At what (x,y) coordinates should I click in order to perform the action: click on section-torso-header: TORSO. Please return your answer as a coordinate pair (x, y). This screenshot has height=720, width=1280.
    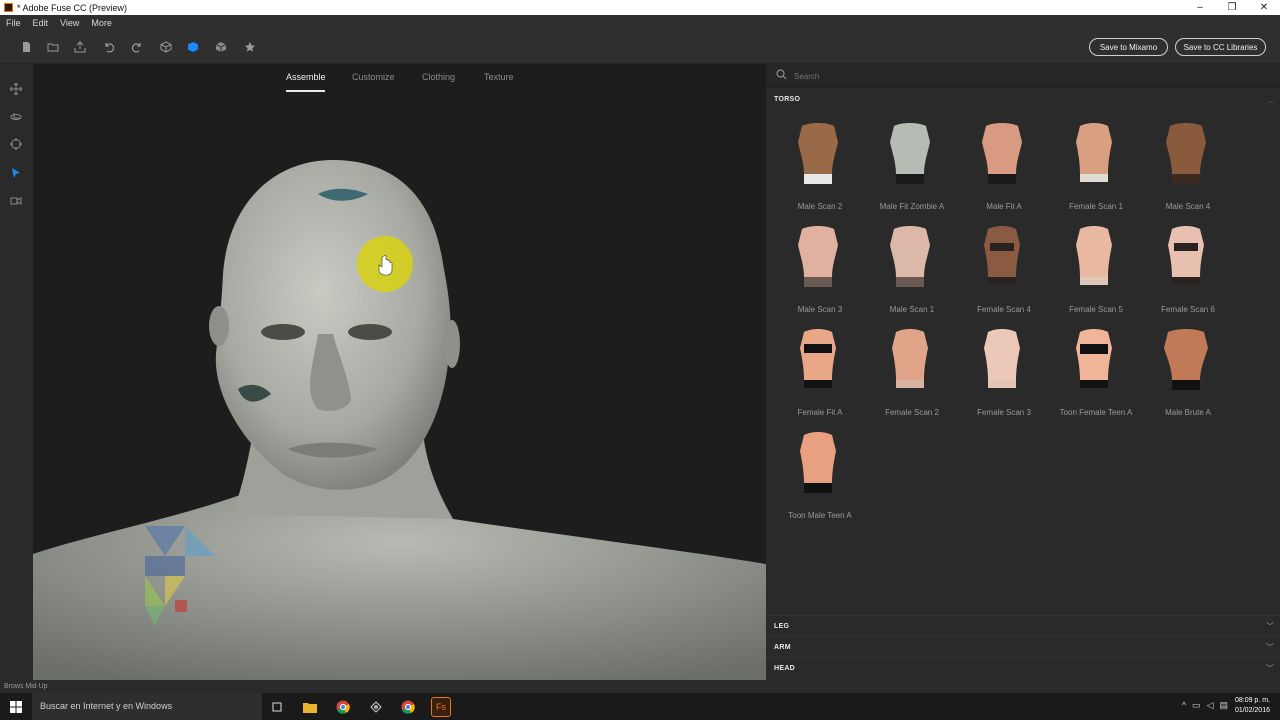
    Looking at the image, I should click on (787, 99).